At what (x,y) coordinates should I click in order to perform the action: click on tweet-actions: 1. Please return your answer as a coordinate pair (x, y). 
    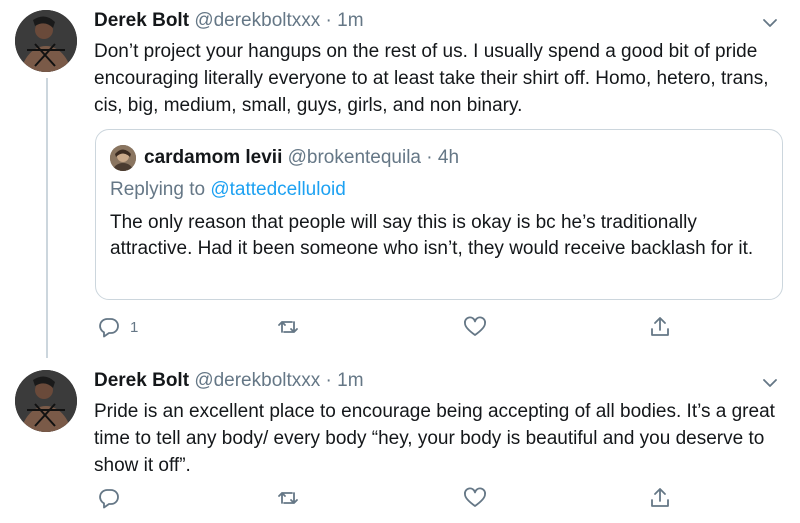
    Looking at the image, I should click on (400, 328).